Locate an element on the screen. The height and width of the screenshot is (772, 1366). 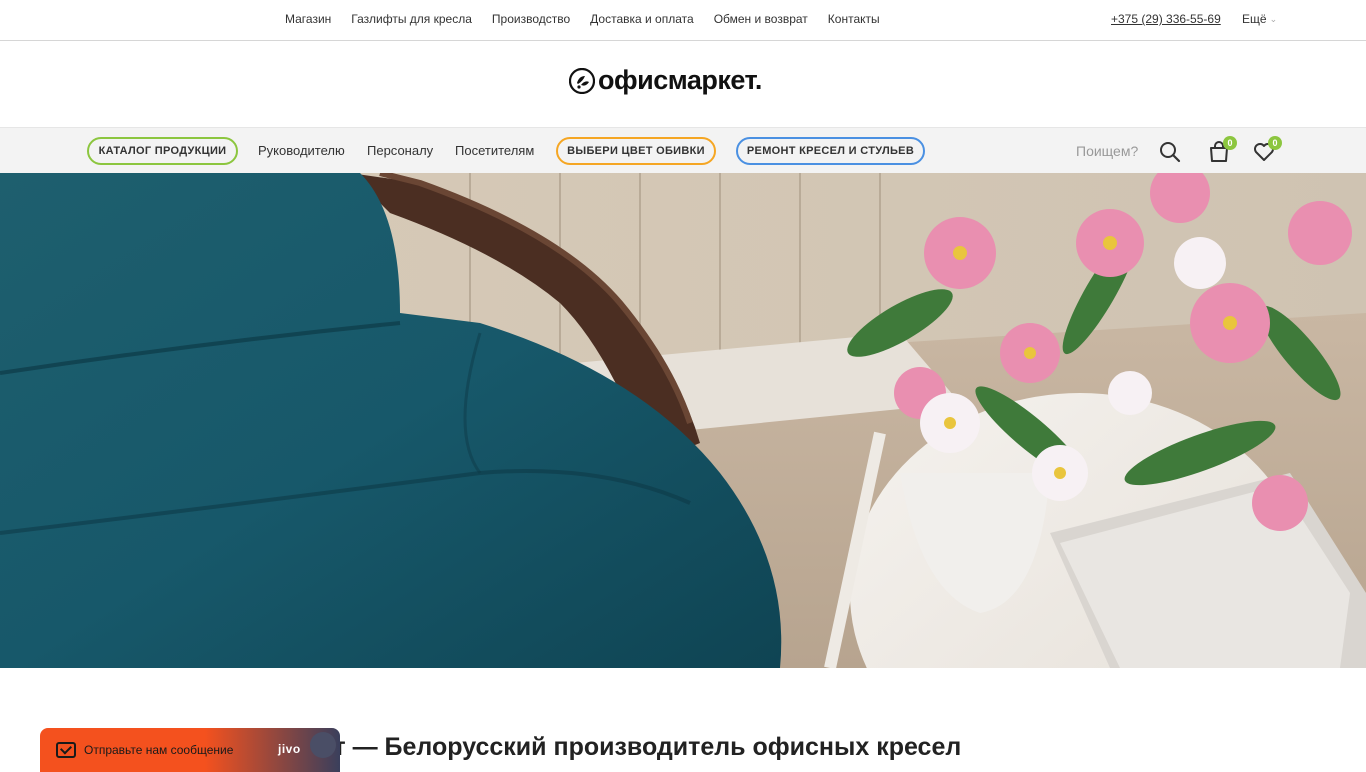
search-input: Поищем? is located at coordinates (1107, 151).